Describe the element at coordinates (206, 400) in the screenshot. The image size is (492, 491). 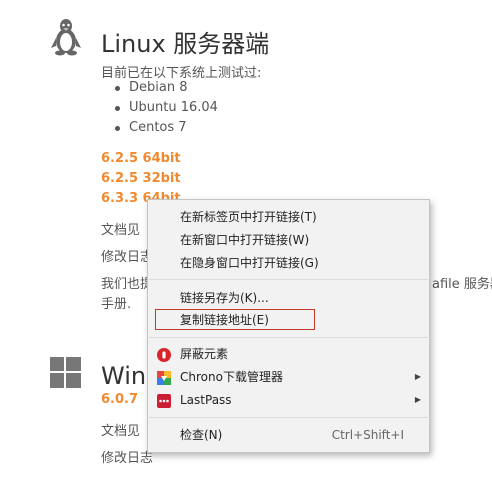
I see `menu-item-label: LastPass` at that location.